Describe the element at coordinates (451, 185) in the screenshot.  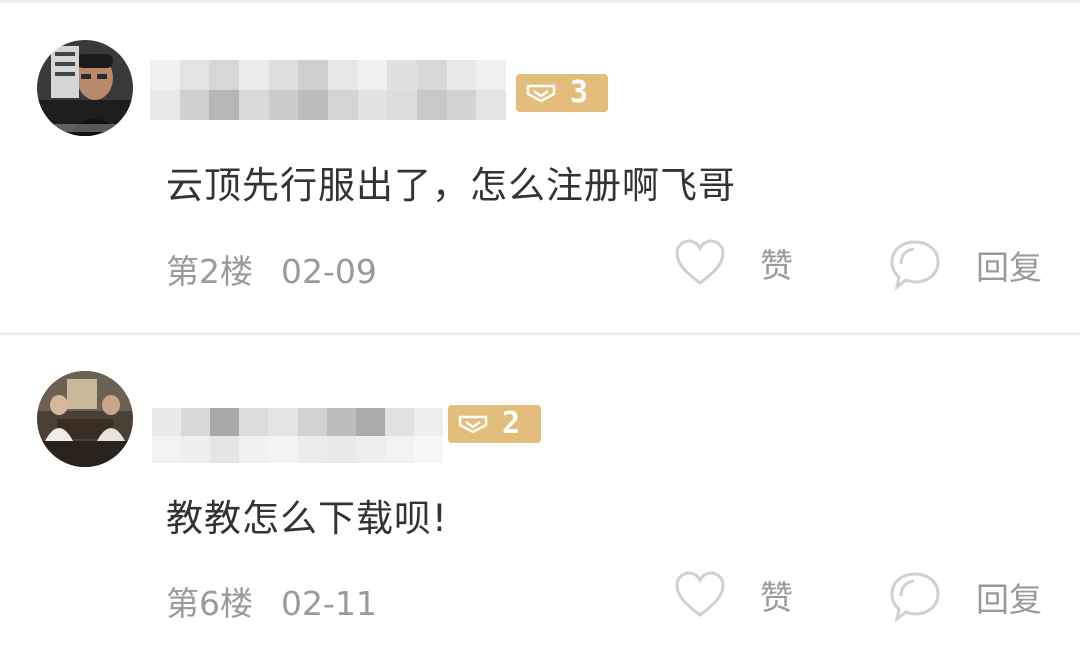
I see `comment-text: 云顶先行服出了，怎么注册啊飞哥` at that location.